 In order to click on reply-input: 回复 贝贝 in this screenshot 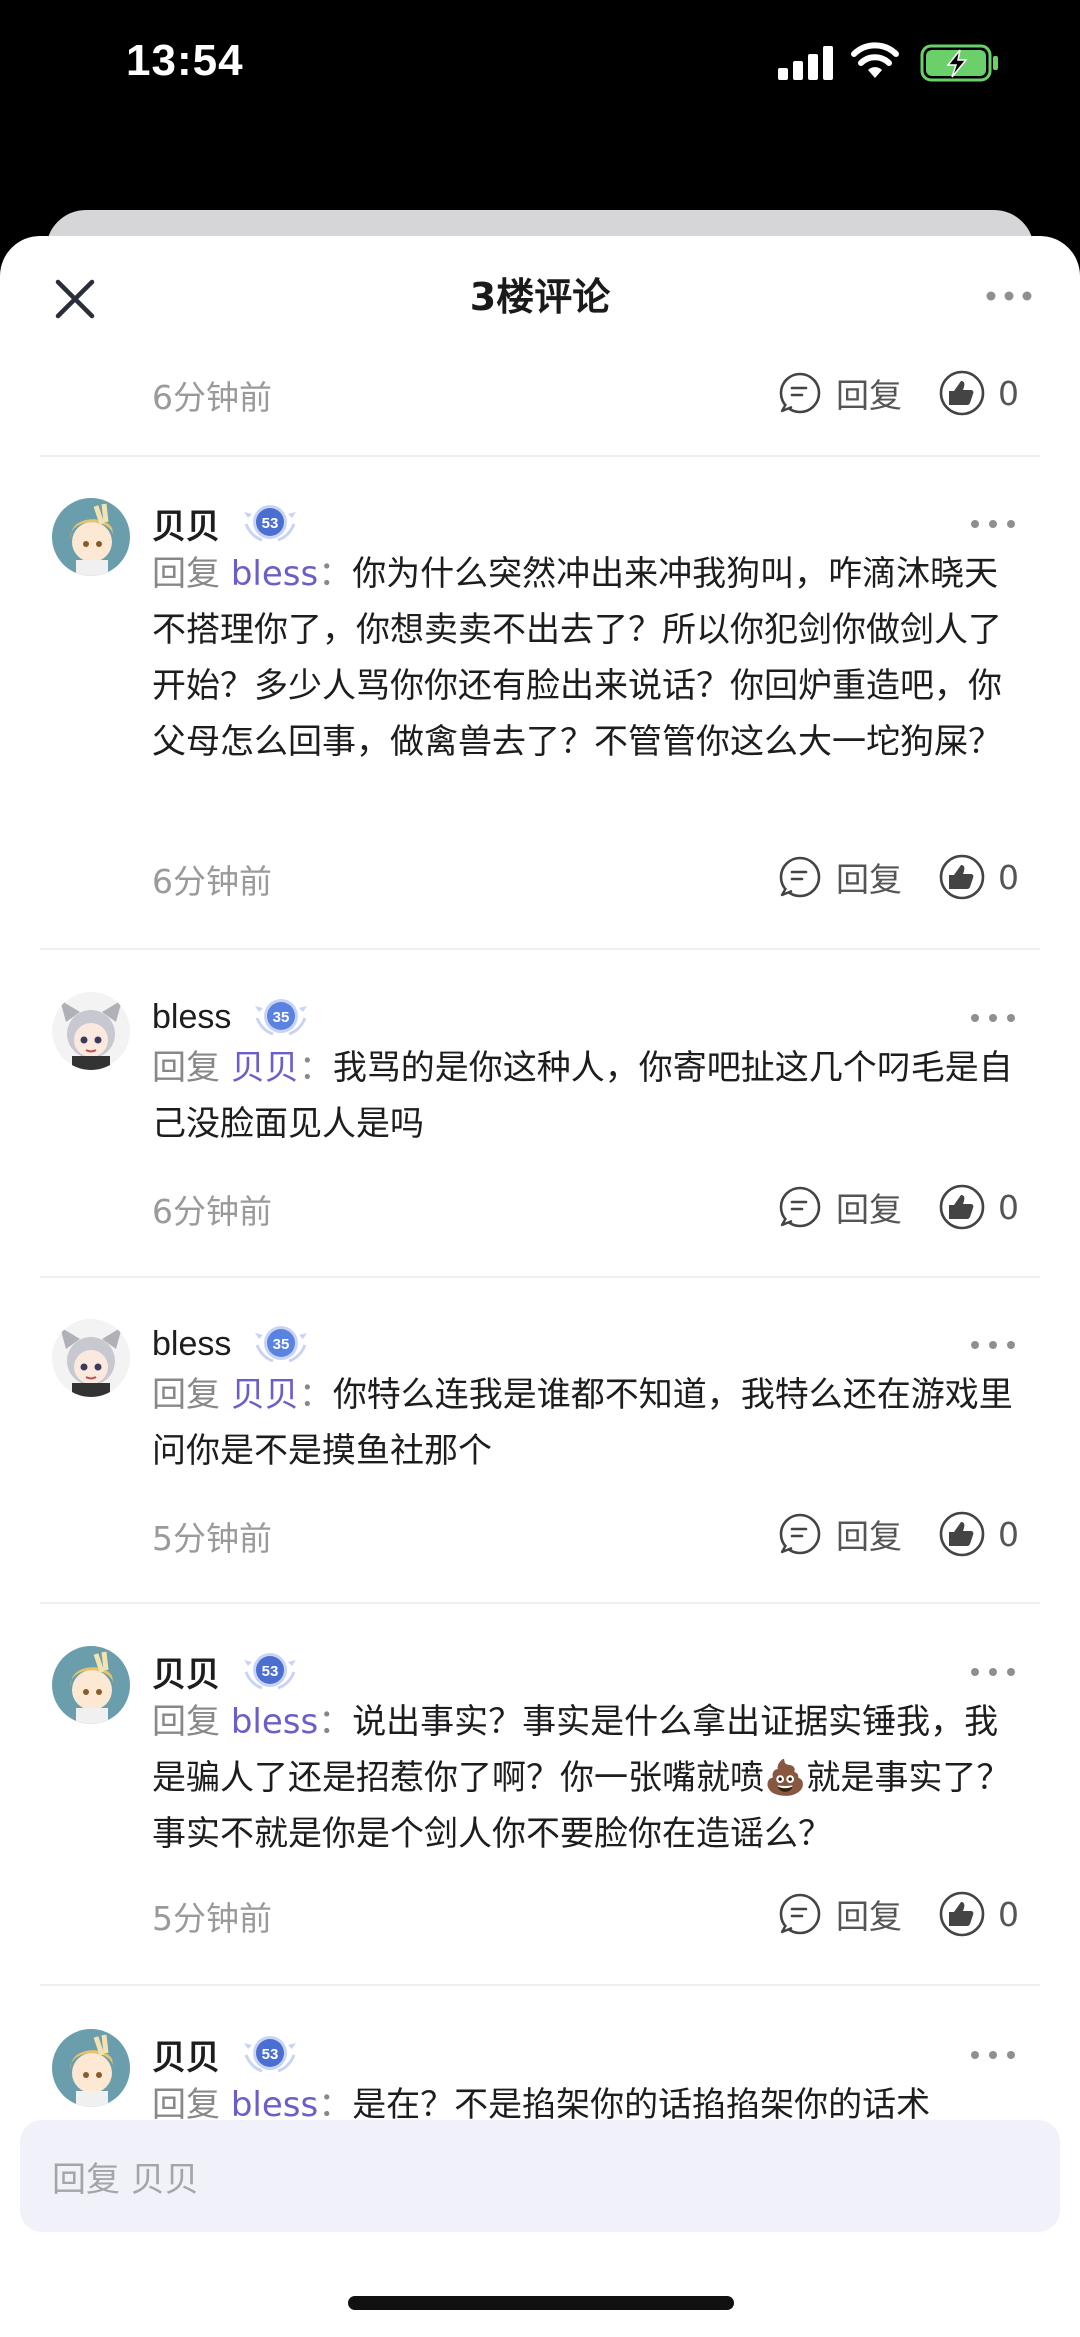, I will do `click(540, 2176)`.